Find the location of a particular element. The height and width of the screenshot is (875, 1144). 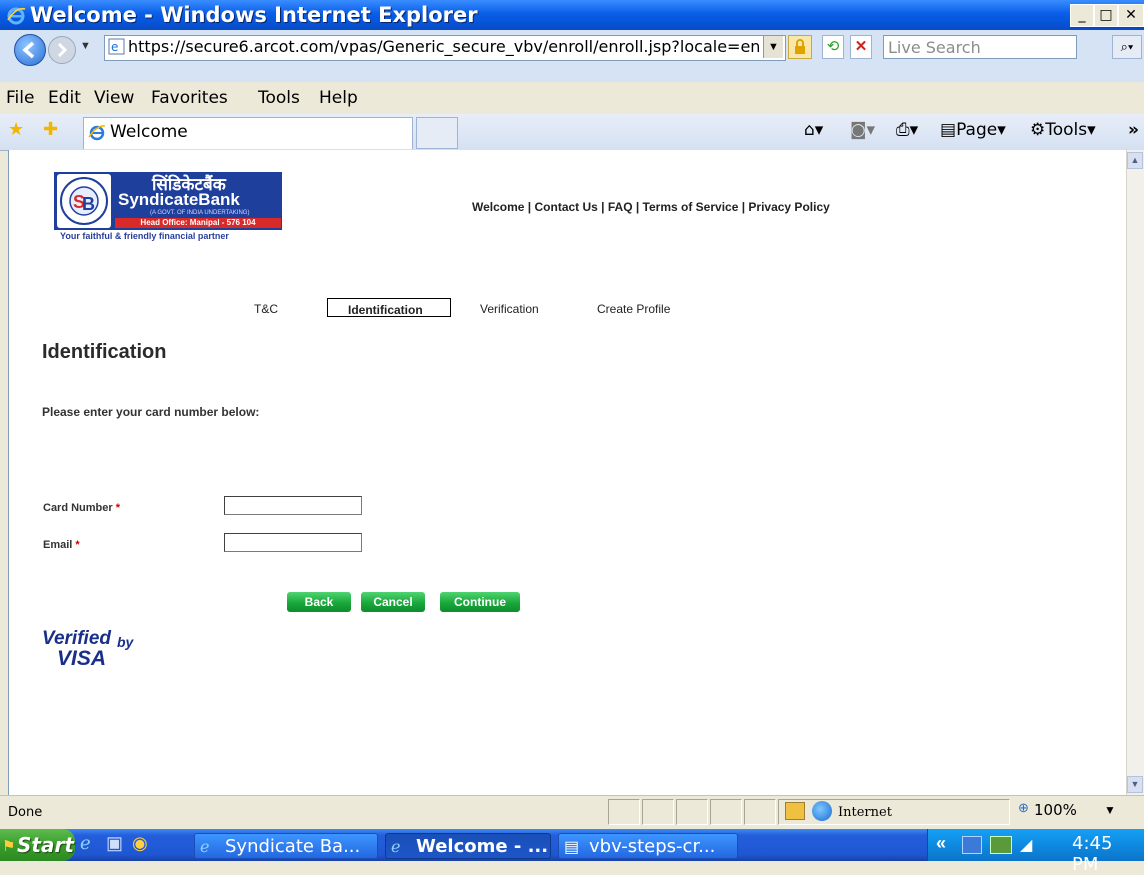

email-label: Email * is located at coordinates (61, 545).